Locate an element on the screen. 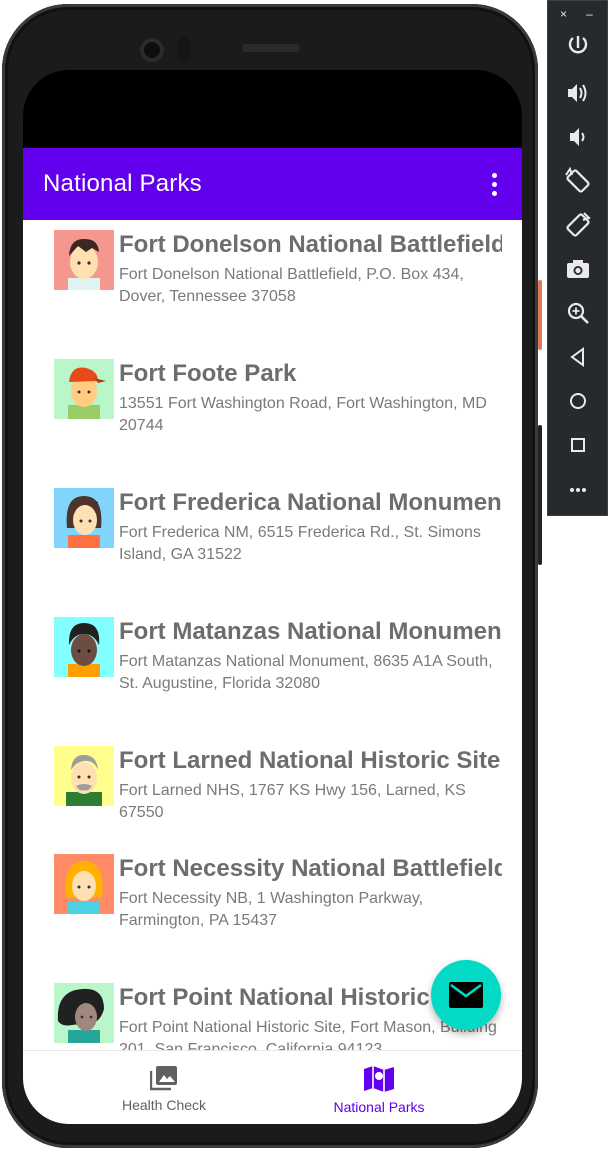 The image size is (608, 1152). nav-label-national-parks: National Parks is located at coordinates (379, 1107).